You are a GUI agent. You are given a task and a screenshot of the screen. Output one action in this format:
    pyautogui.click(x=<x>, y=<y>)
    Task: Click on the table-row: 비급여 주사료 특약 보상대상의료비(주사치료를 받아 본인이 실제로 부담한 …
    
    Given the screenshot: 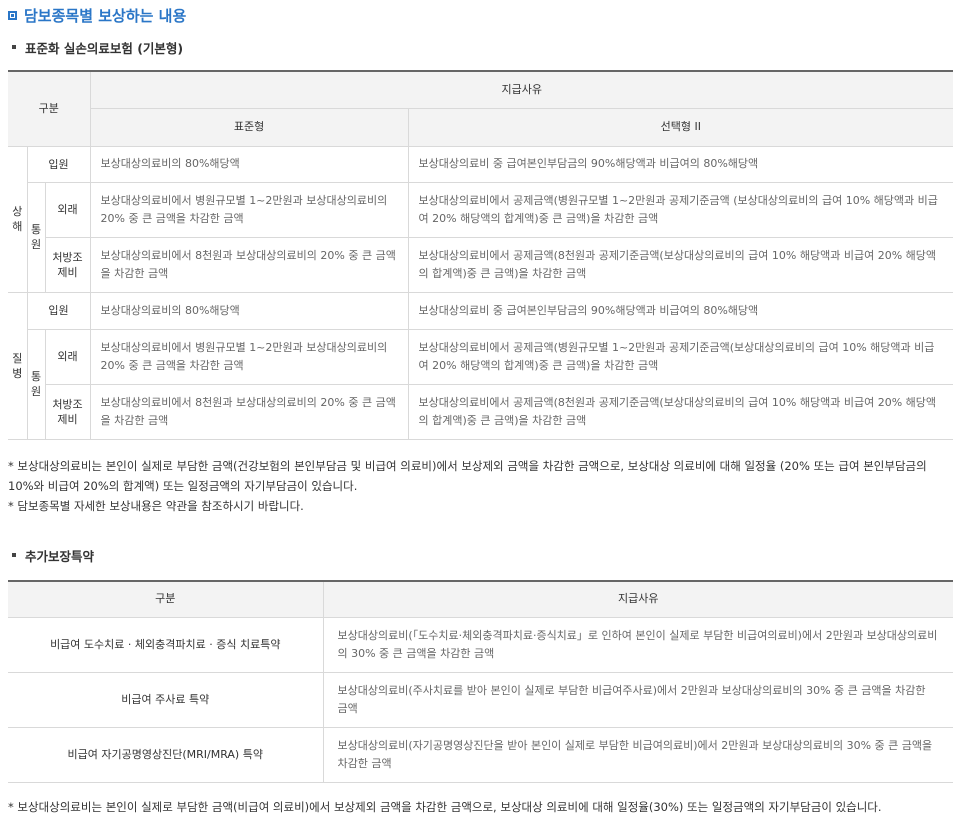 What is the action you would take?
    pyautogui.click(x=480, y=699)
    